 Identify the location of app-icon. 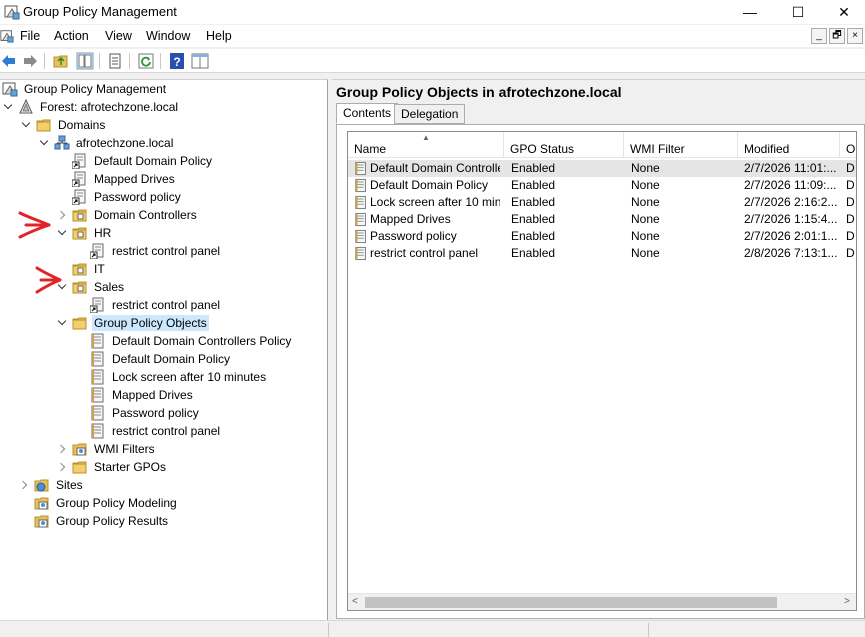
(12, 12).